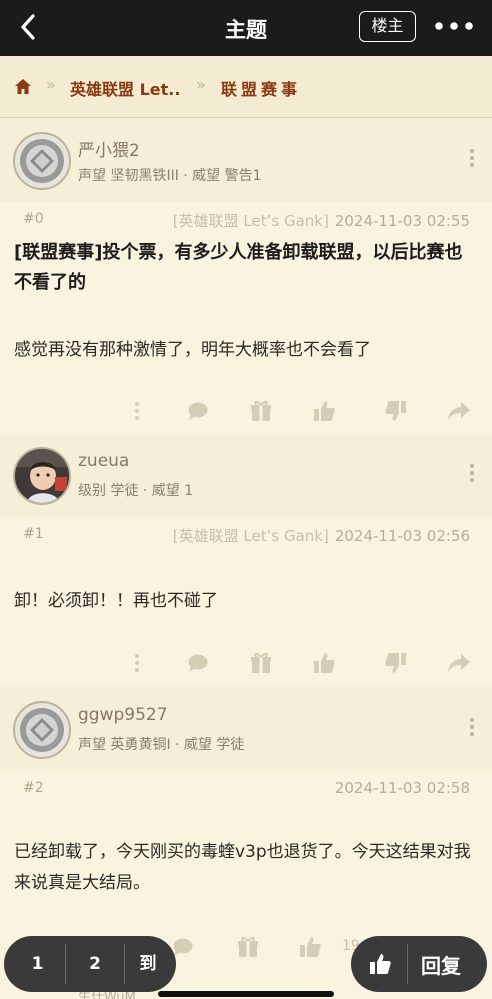  I want to click on breadcrumb-subboard: 联盟赛事, so click(261, 88).